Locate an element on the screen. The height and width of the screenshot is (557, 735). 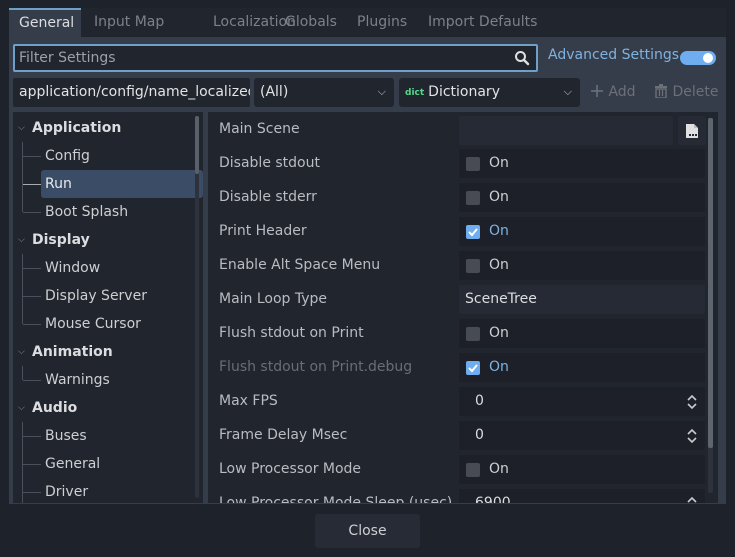
tree-item-boot-splash: Boot Splash is located at coordinates (86, 212).